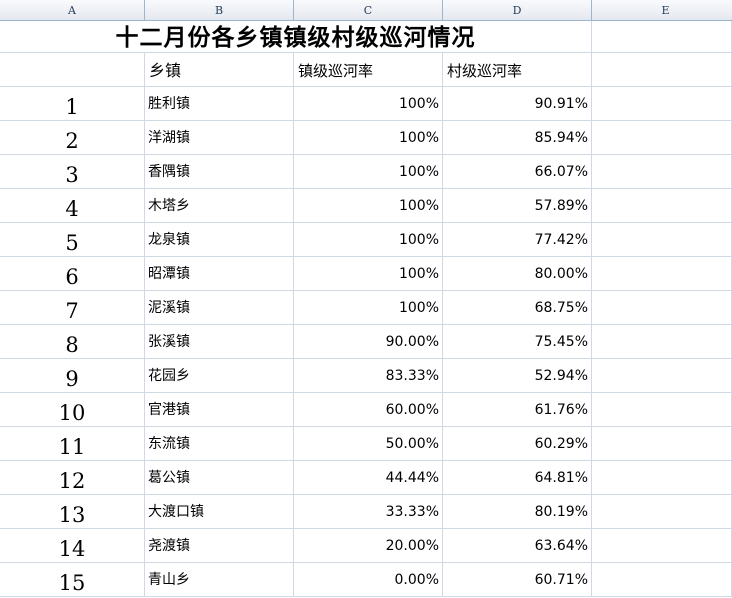 The image size is (732, 598). What do you see at coordinates (72, 376) in the screenshot?
I see `row-index-cell: 9` at bounding box center [72, 376].